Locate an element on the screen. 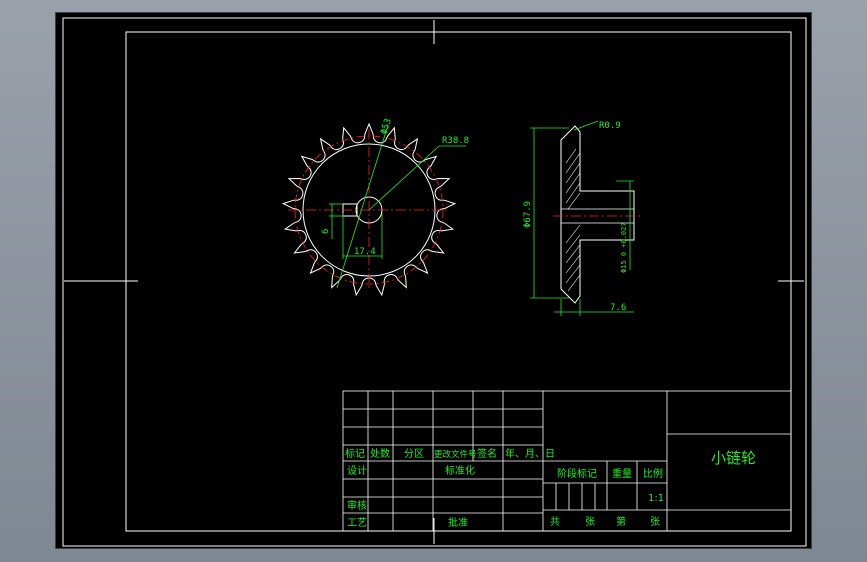  tb-sign: 签名 is located at coordinates (487, 453).